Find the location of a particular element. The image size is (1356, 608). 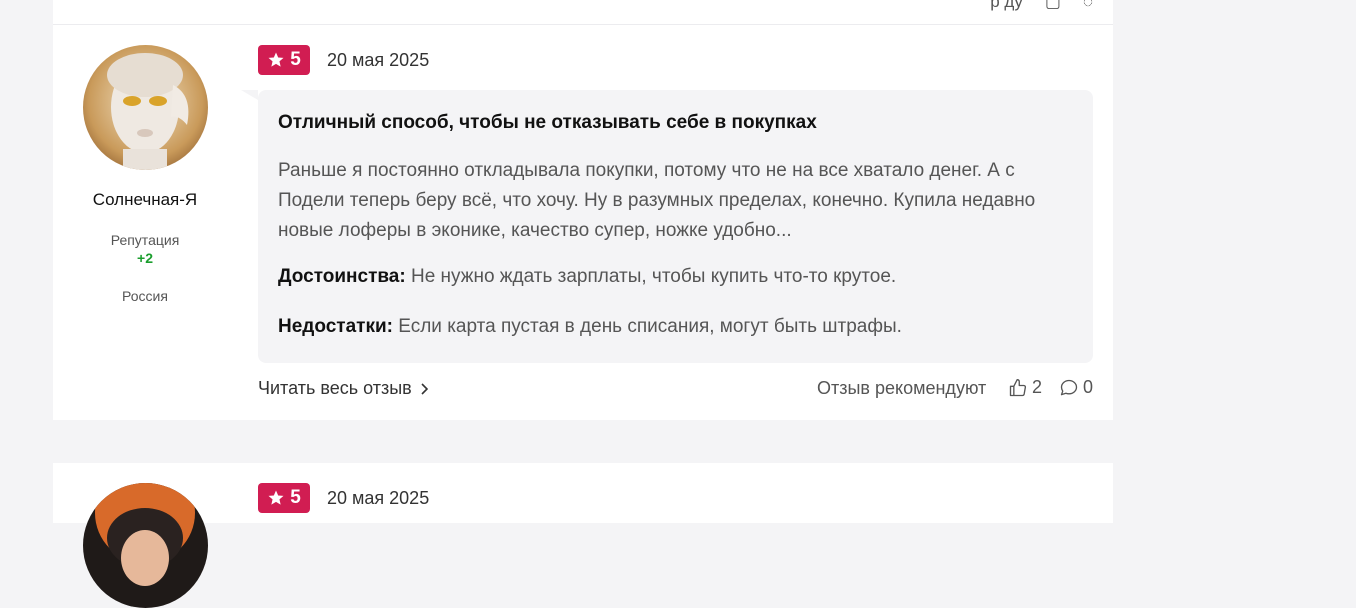

thumbs-up-icon is located at coordinates (1018, 387).